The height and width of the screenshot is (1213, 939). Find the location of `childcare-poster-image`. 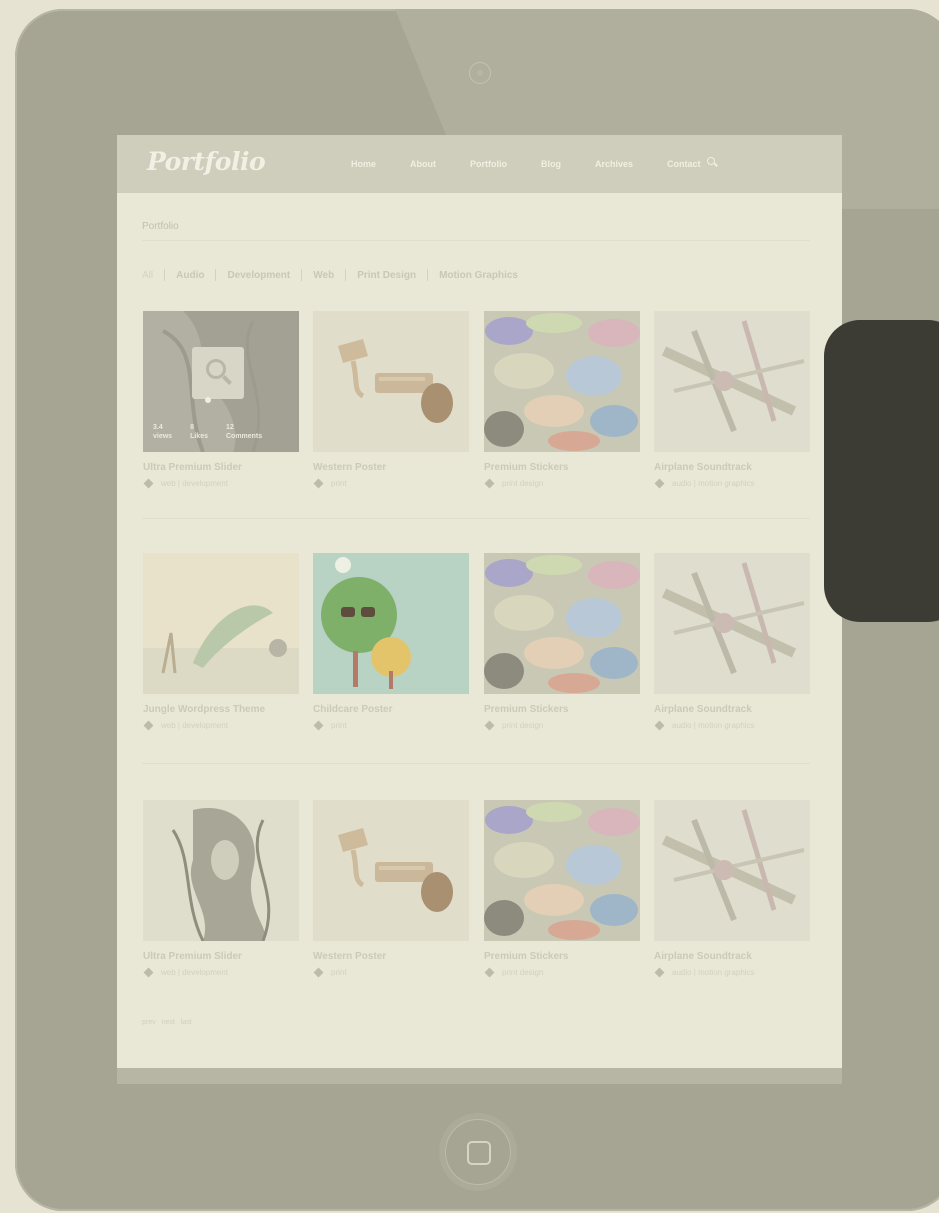

childcare-poster-image is located at coordinates (391, 623).